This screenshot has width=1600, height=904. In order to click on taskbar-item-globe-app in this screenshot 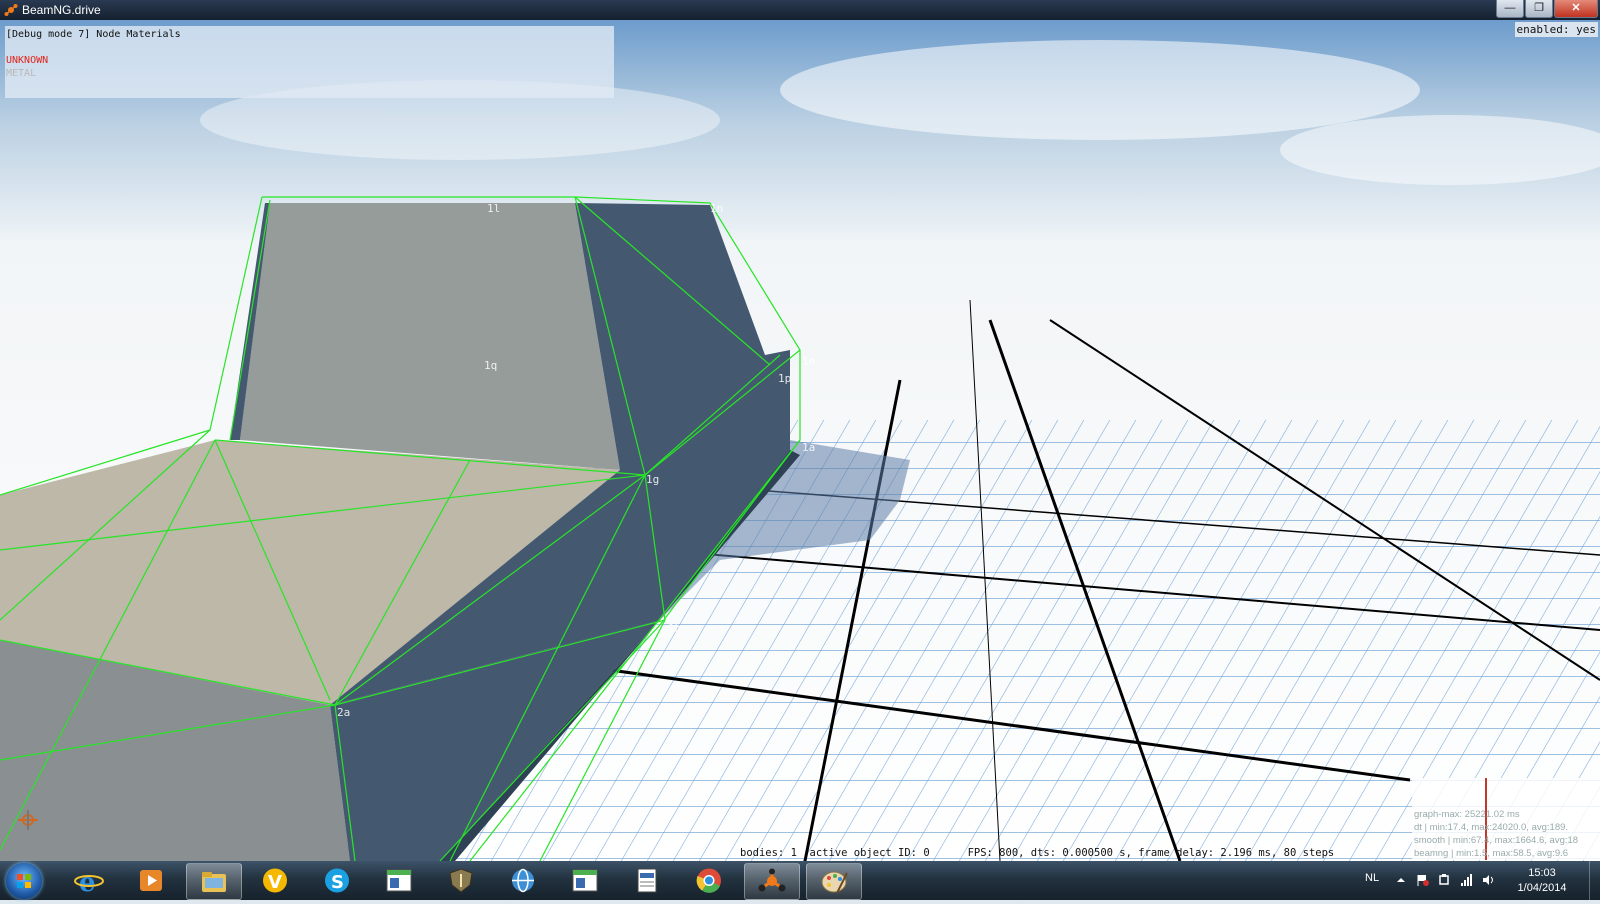, I will do `click(523, 880)`.